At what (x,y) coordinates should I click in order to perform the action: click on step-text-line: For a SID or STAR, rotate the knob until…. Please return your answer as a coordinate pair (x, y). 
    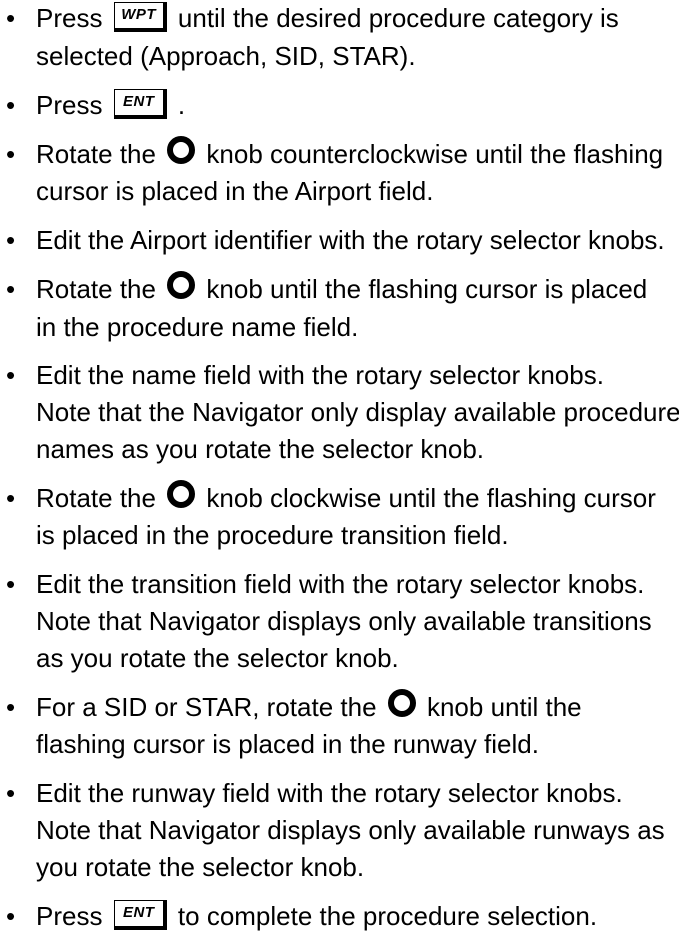
    Looking at the image, I should click on (309, 707).